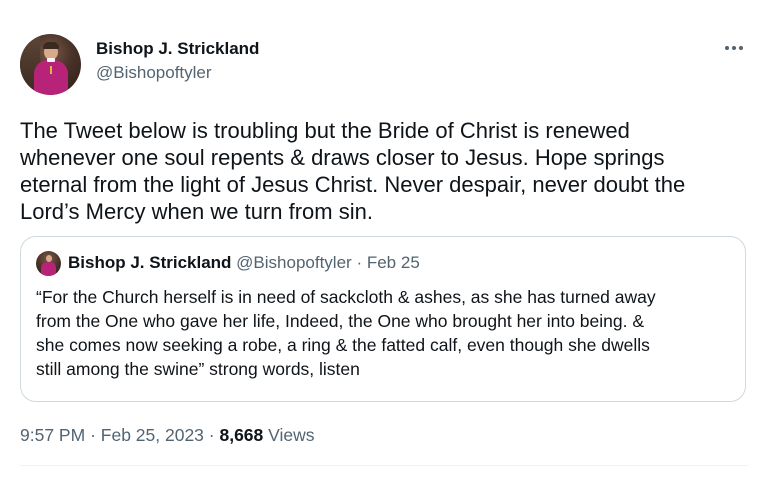  What do you see at coordinates (294, 262) in the screenshot?
I see `quoted-author-handle: @Bishopoftyler` at bounding box center [294, 262].